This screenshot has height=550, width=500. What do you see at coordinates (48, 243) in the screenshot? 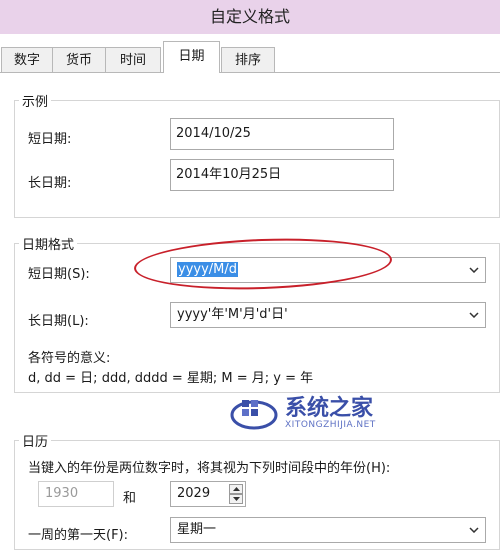
I see `date-format-group-title: 日期格式` at bounding box center [48, 243].